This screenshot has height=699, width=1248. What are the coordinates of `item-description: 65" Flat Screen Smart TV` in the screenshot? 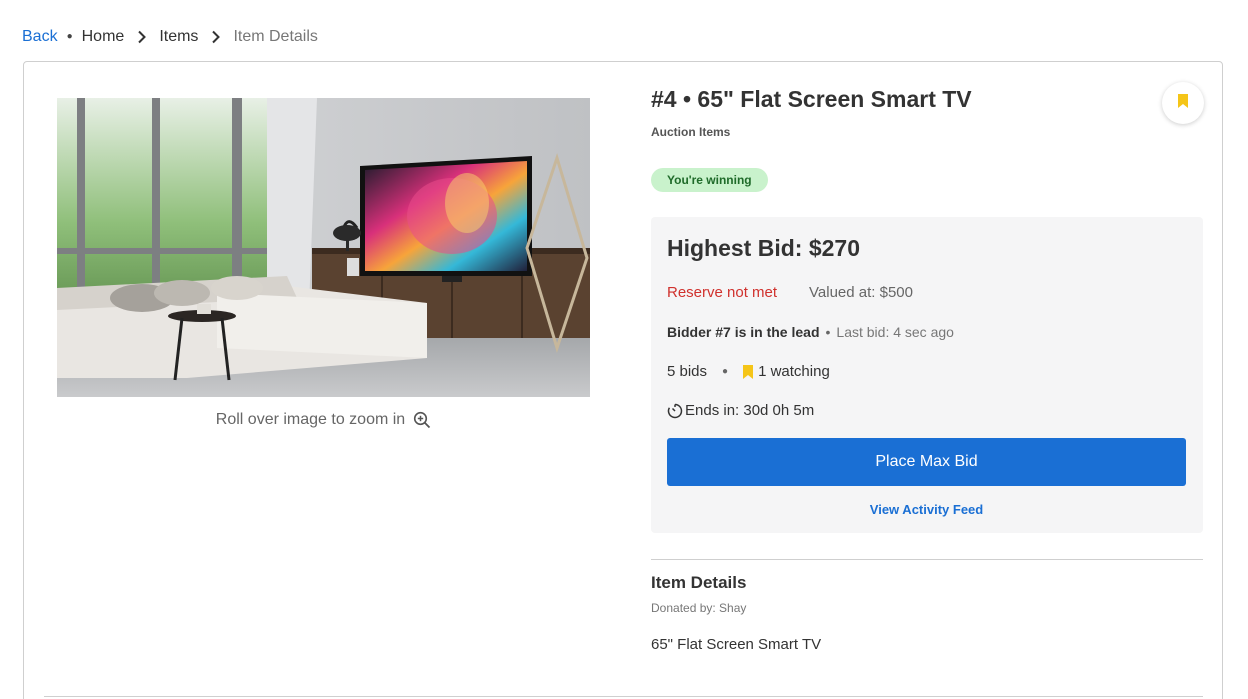 It's located at (736, 644).